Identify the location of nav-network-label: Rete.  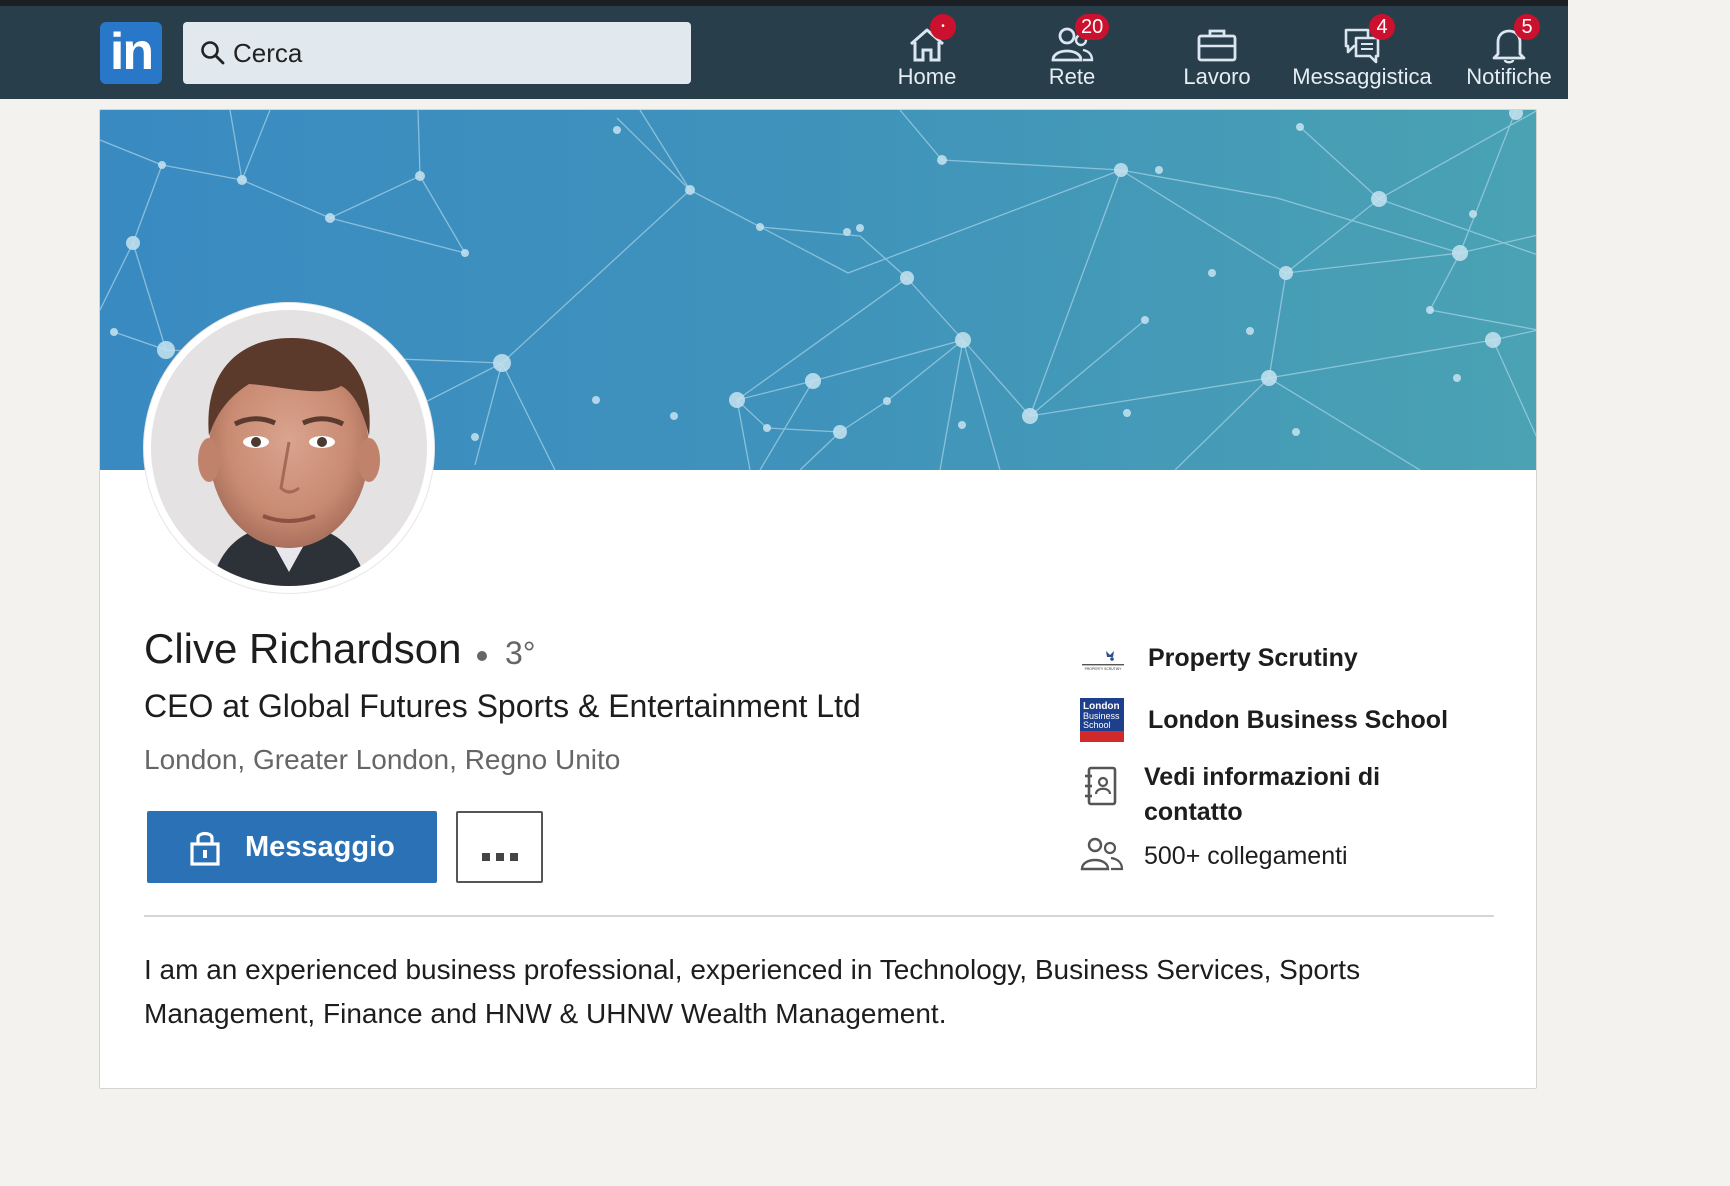
(1072, 76).